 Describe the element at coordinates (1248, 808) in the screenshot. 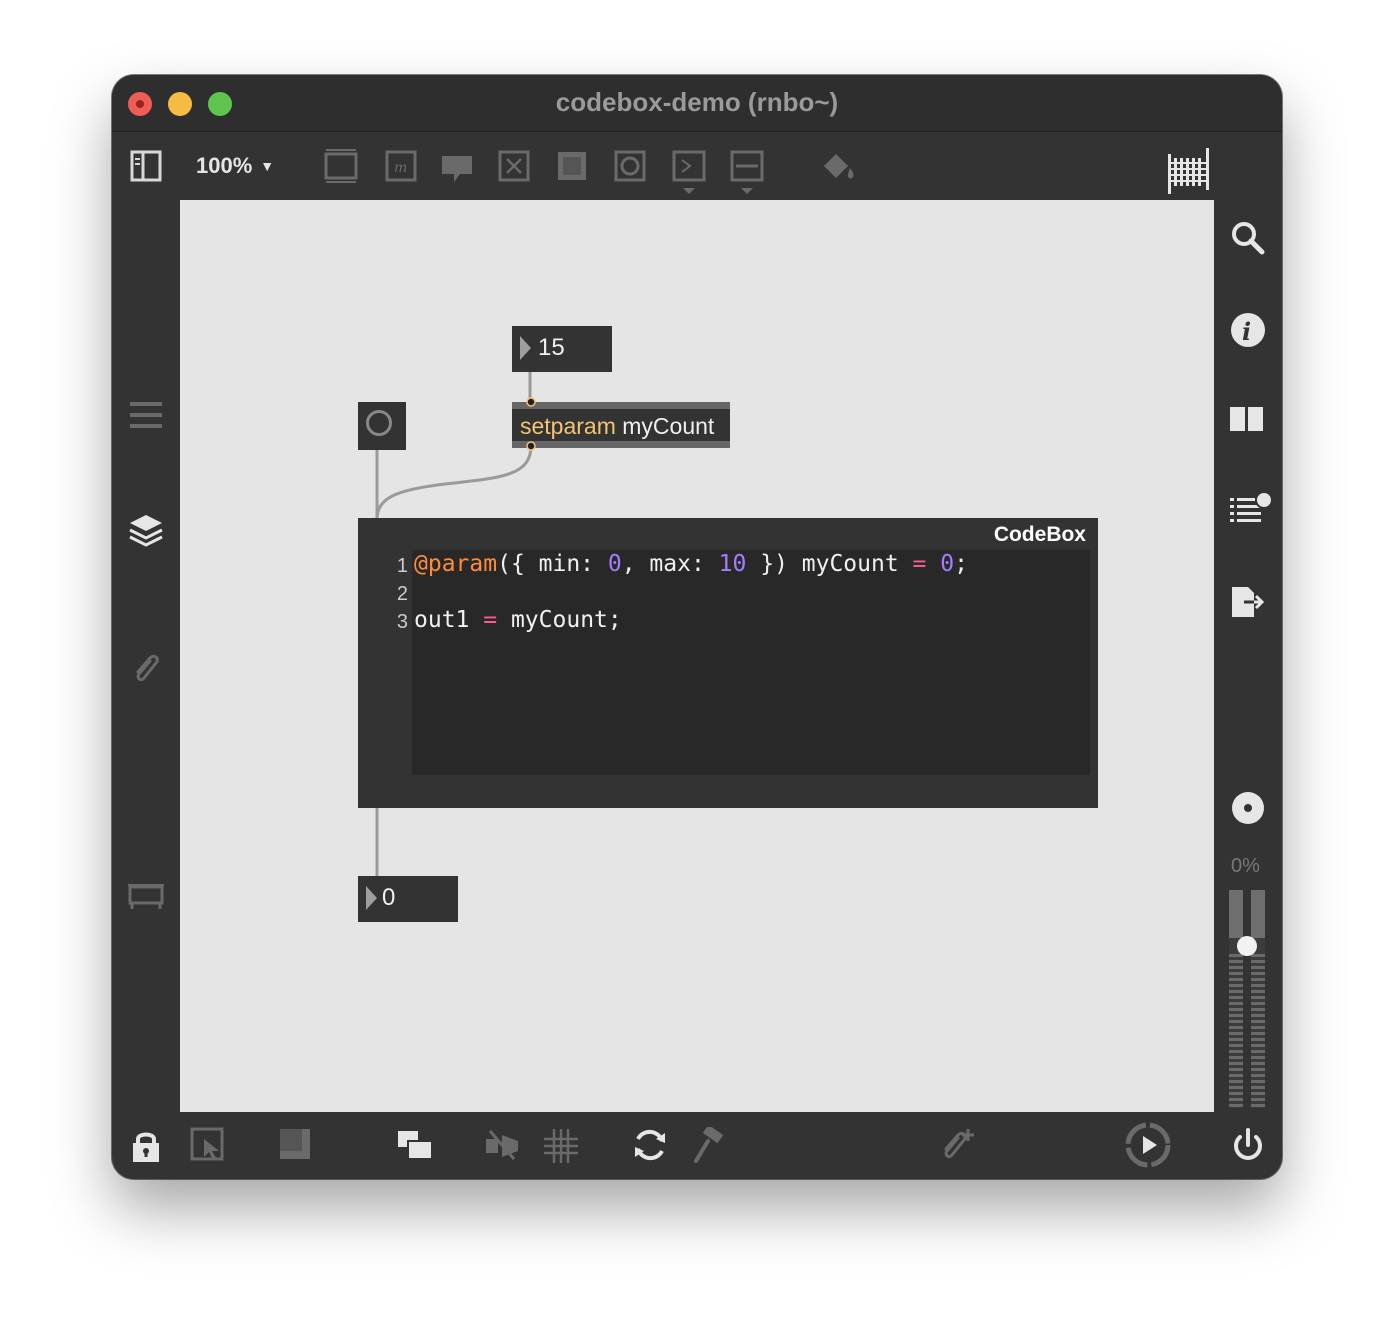

I see `audio-on-off-icon` at that location.